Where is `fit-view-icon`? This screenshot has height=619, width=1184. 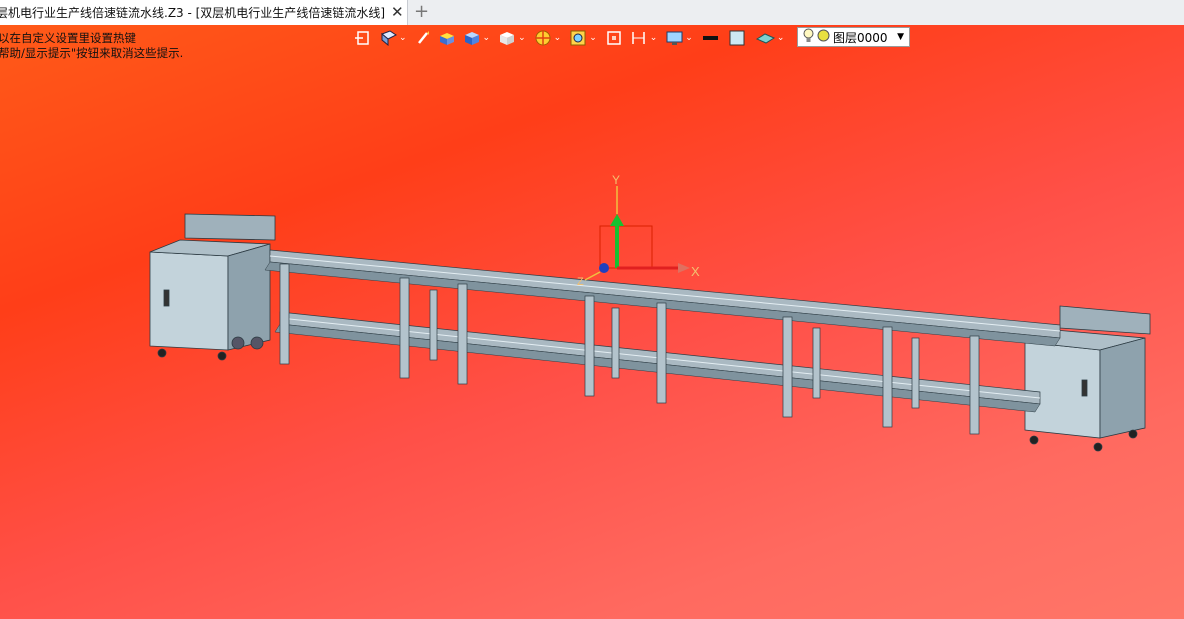 fit-view-icon is located at coordinates (614, 38).